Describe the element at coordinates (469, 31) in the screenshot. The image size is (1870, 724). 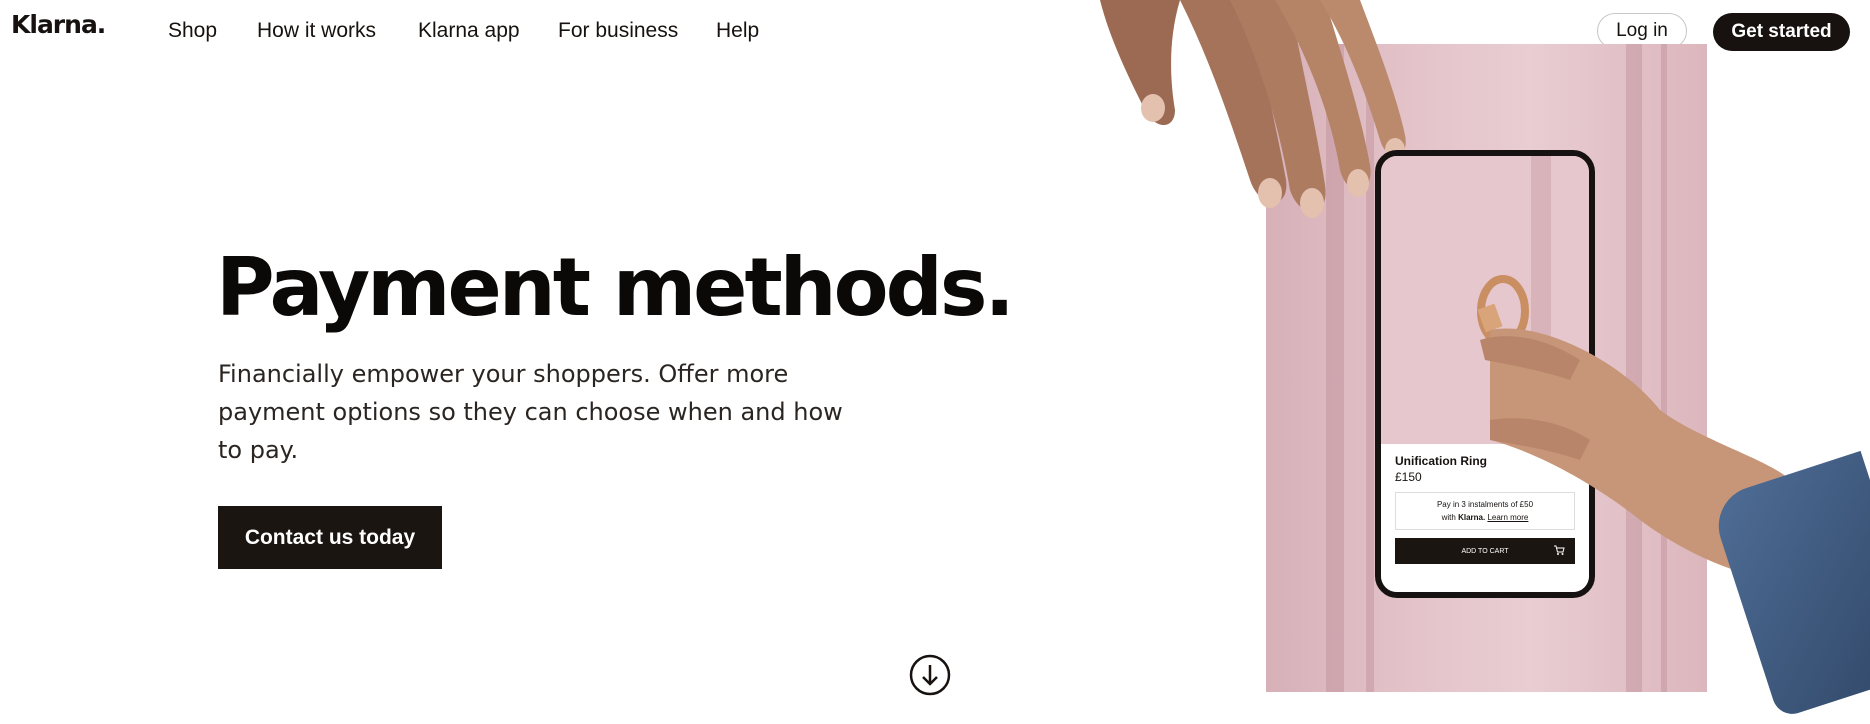
I see `nav-link-klarna-app: Klarna app` at that location.